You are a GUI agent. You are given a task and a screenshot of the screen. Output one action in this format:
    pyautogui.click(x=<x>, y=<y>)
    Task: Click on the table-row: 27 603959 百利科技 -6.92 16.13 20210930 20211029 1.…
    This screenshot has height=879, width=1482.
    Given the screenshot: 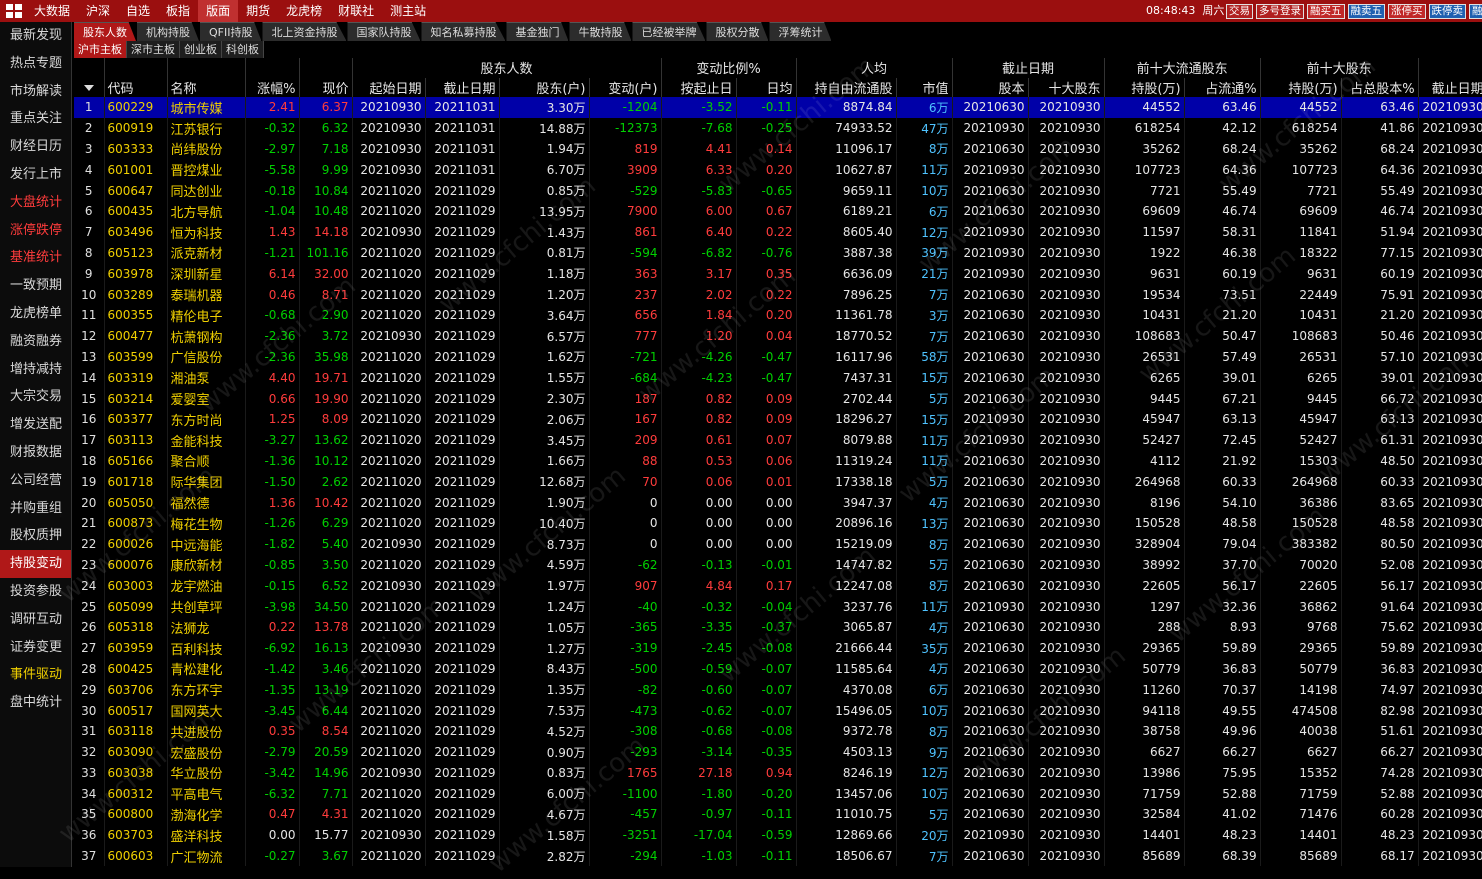 What is the action you would take?
    pyautogui.click(x=778, y=648)
    